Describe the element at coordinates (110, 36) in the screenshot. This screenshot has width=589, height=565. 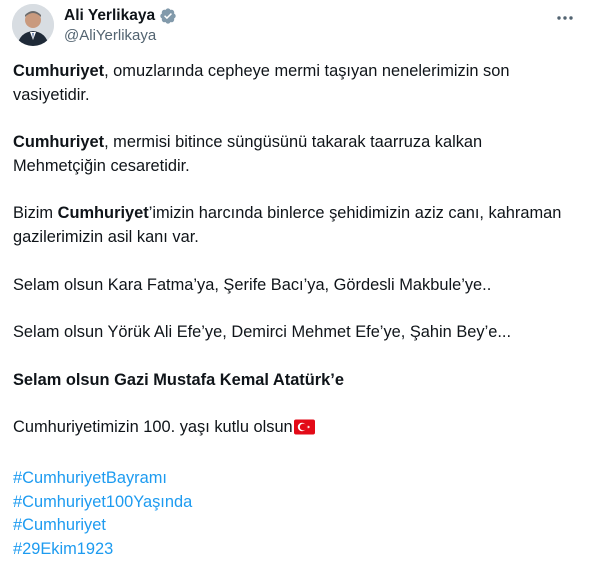
I see `author-handle: @AliYerlikaya` at that location.